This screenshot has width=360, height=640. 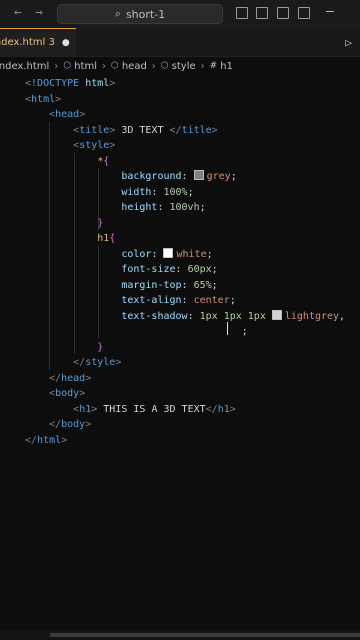 I want to click on code-token: font-size, so click(x=100, y=269).